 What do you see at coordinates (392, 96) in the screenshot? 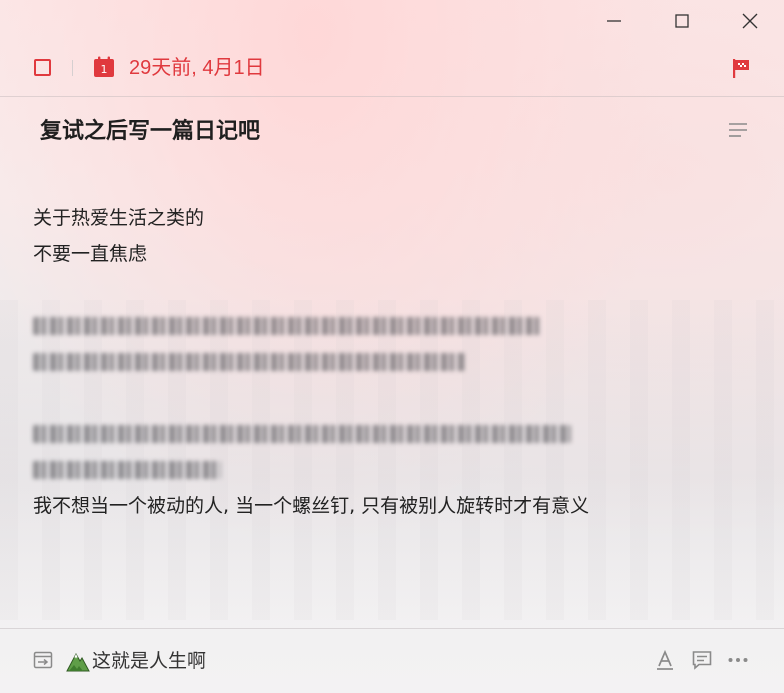
I see `header-divider` at bounding box center [392, 96].